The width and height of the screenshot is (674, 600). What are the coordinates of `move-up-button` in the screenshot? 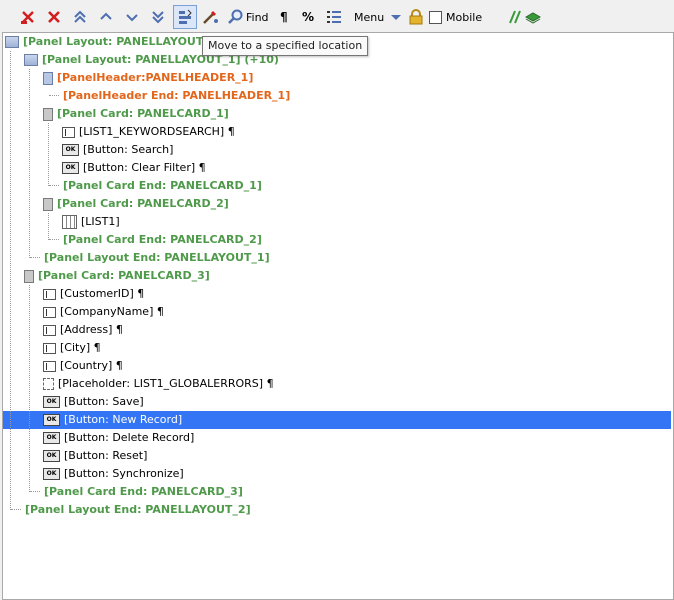 It's located at (106, 17).